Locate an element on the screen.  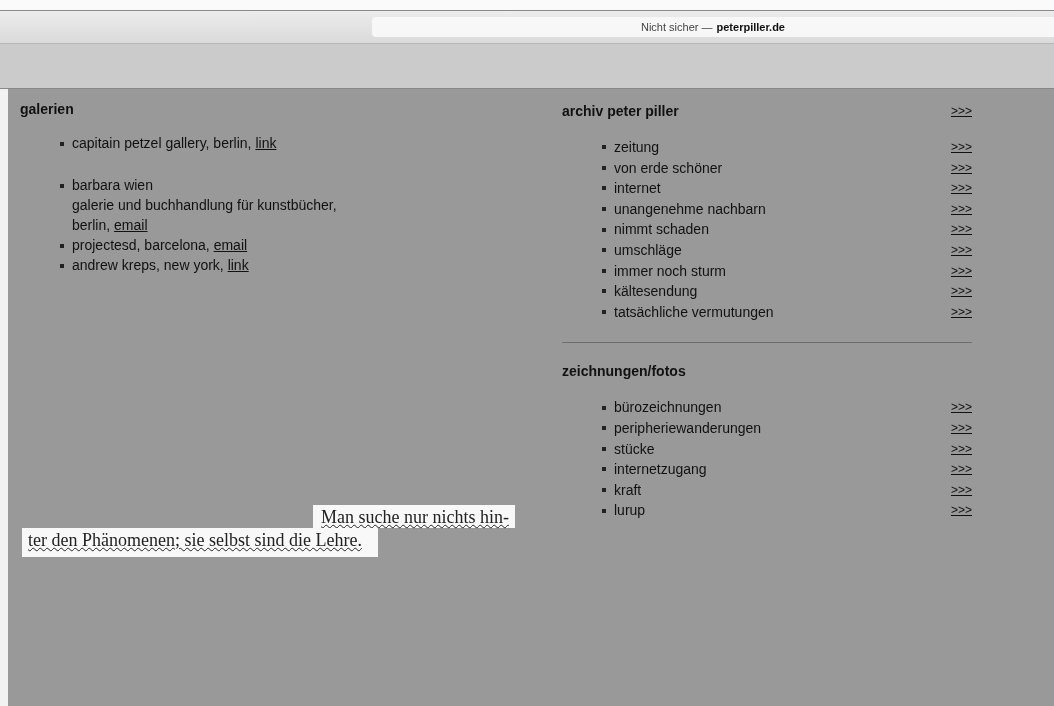
list-item: peripheriewanderungen is located at coordinates (688, 428).